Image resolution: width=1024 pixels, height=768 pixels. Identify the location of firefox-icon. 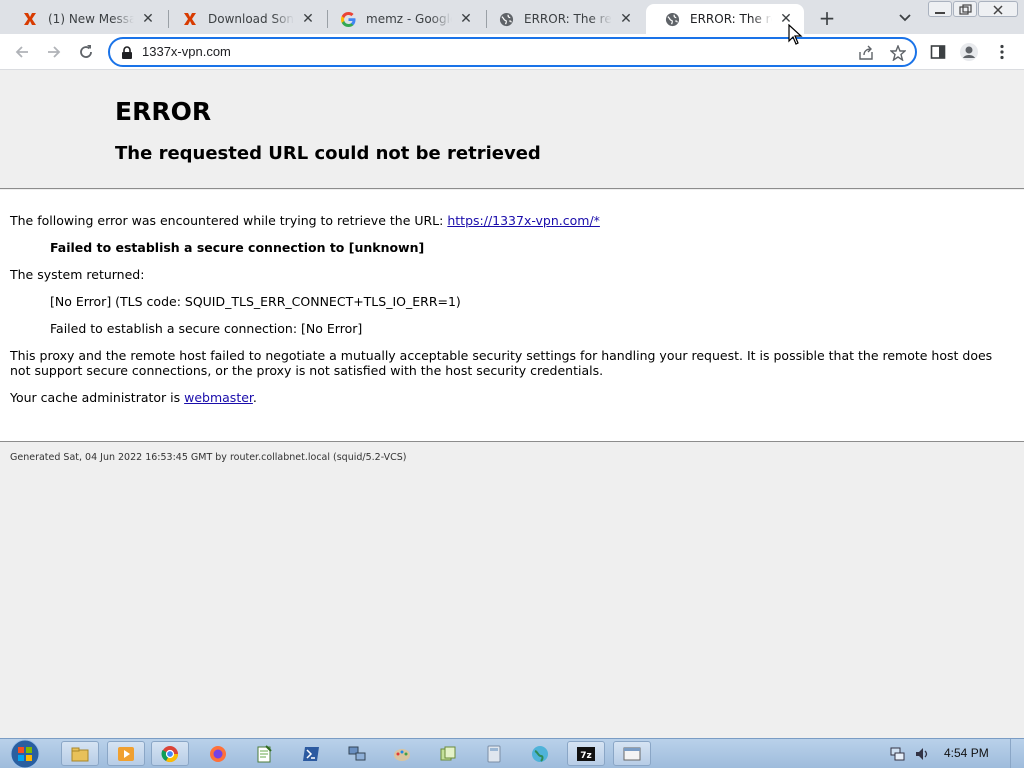
(218, 753).